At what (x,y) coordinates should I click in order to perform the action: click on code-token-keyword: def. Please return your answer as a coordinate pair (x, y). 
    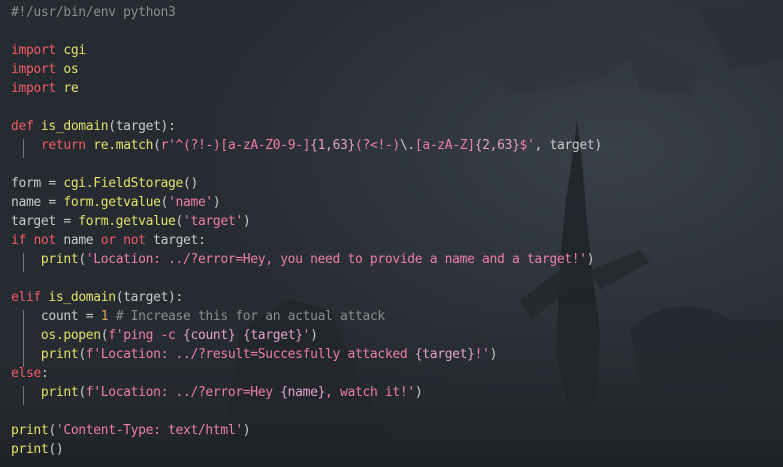
    Looking at the image, I should click on (22, 126).